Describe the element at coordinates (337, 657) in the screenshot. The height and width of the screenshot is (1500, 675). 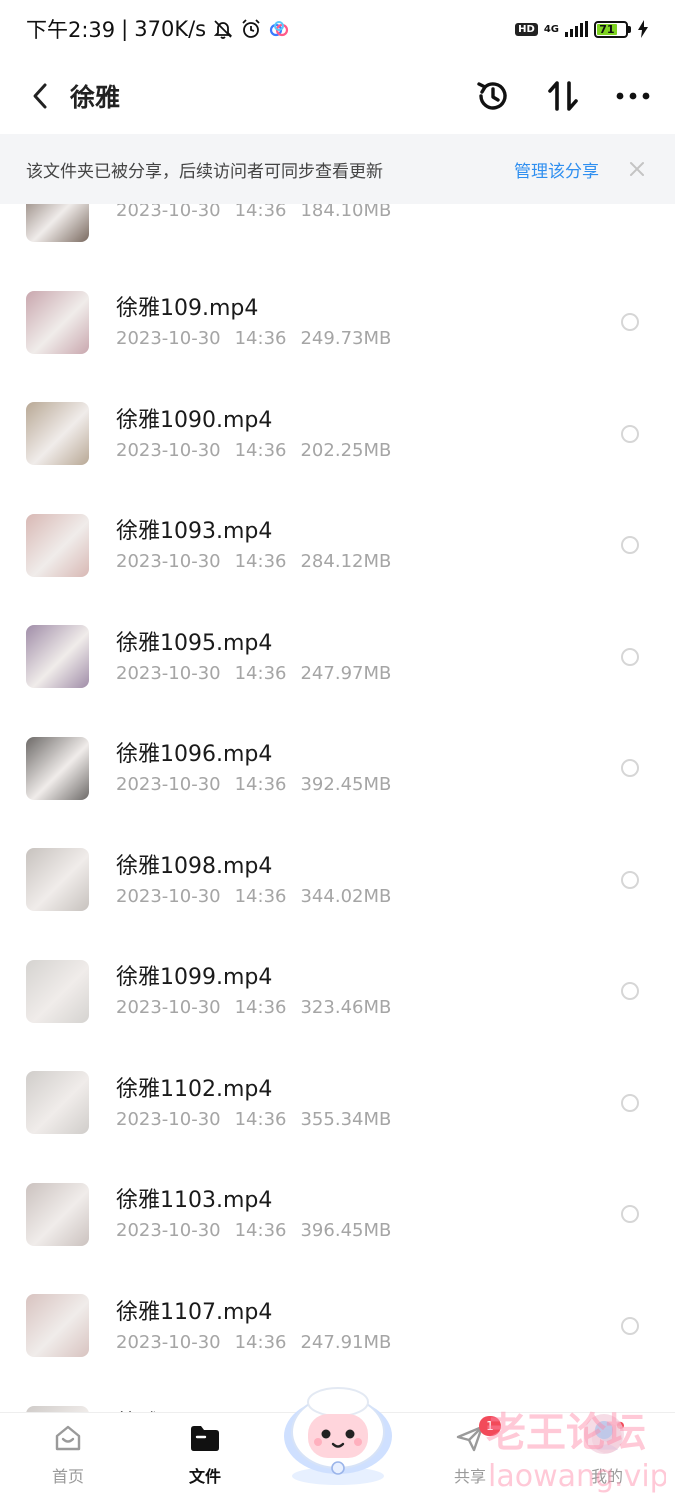
I see `file-row: 徐雅1095.mp4 2023-10-30 14:36 247.97MB` at that location.